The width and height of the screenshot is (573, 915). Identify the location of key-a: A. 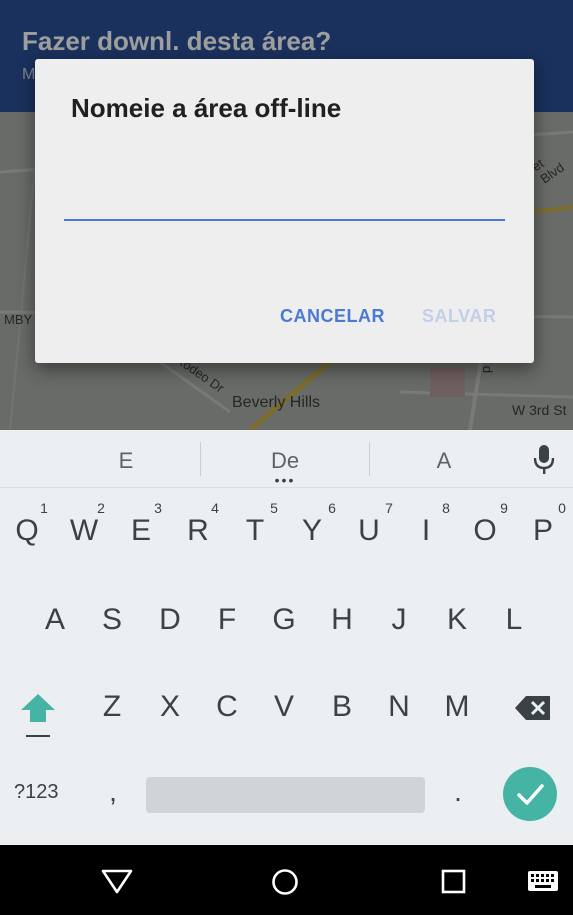
(55, 620).